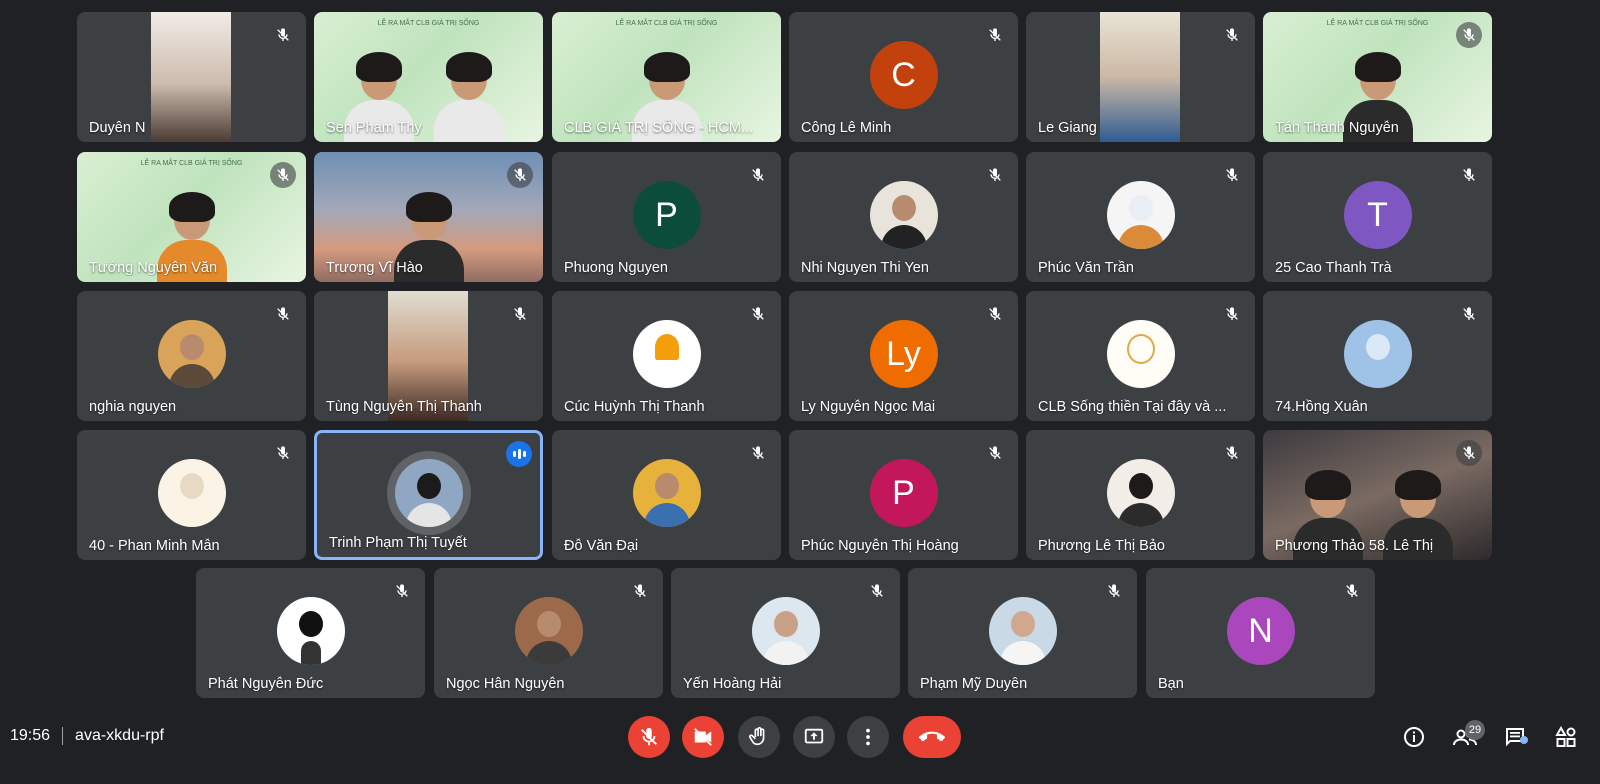 The image size is (1600, 784). Describe the element at coordinates (428, 356) in the screenshot. I see `participant-tile: Tùng Nguyễn Thị Thanh` at that location.